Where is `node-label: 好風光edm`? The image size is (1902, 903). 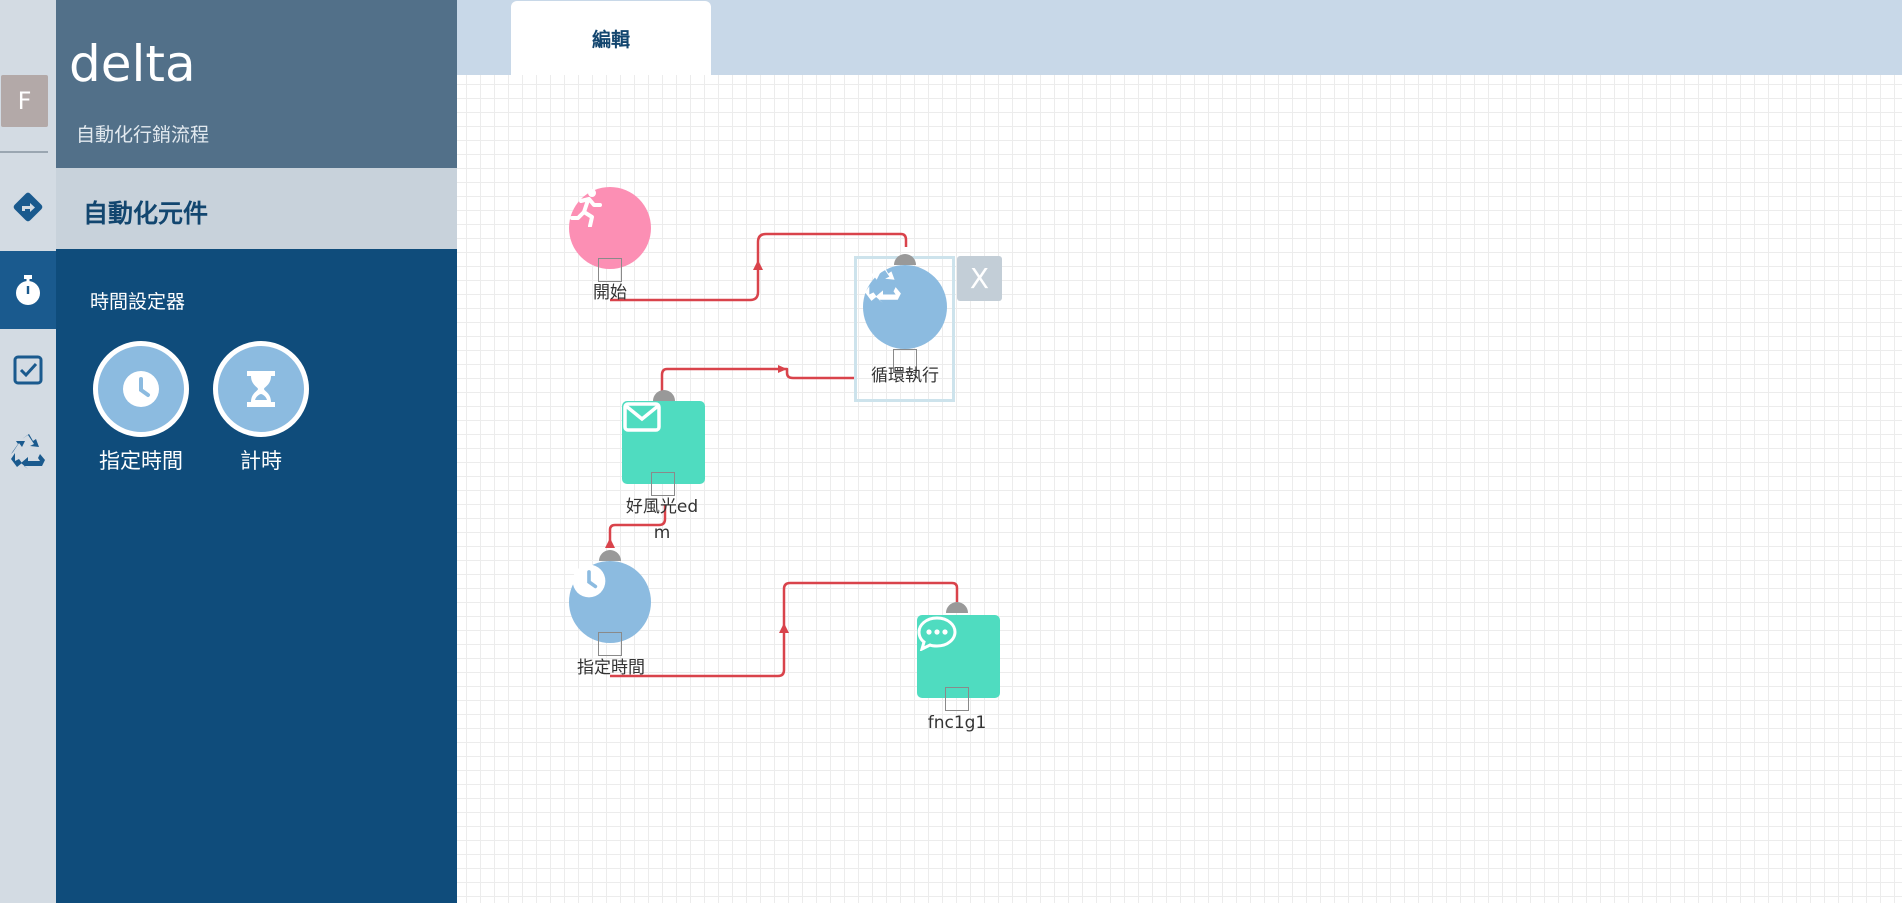
node-label: 好風光edm is located at coordinates (662, 520).